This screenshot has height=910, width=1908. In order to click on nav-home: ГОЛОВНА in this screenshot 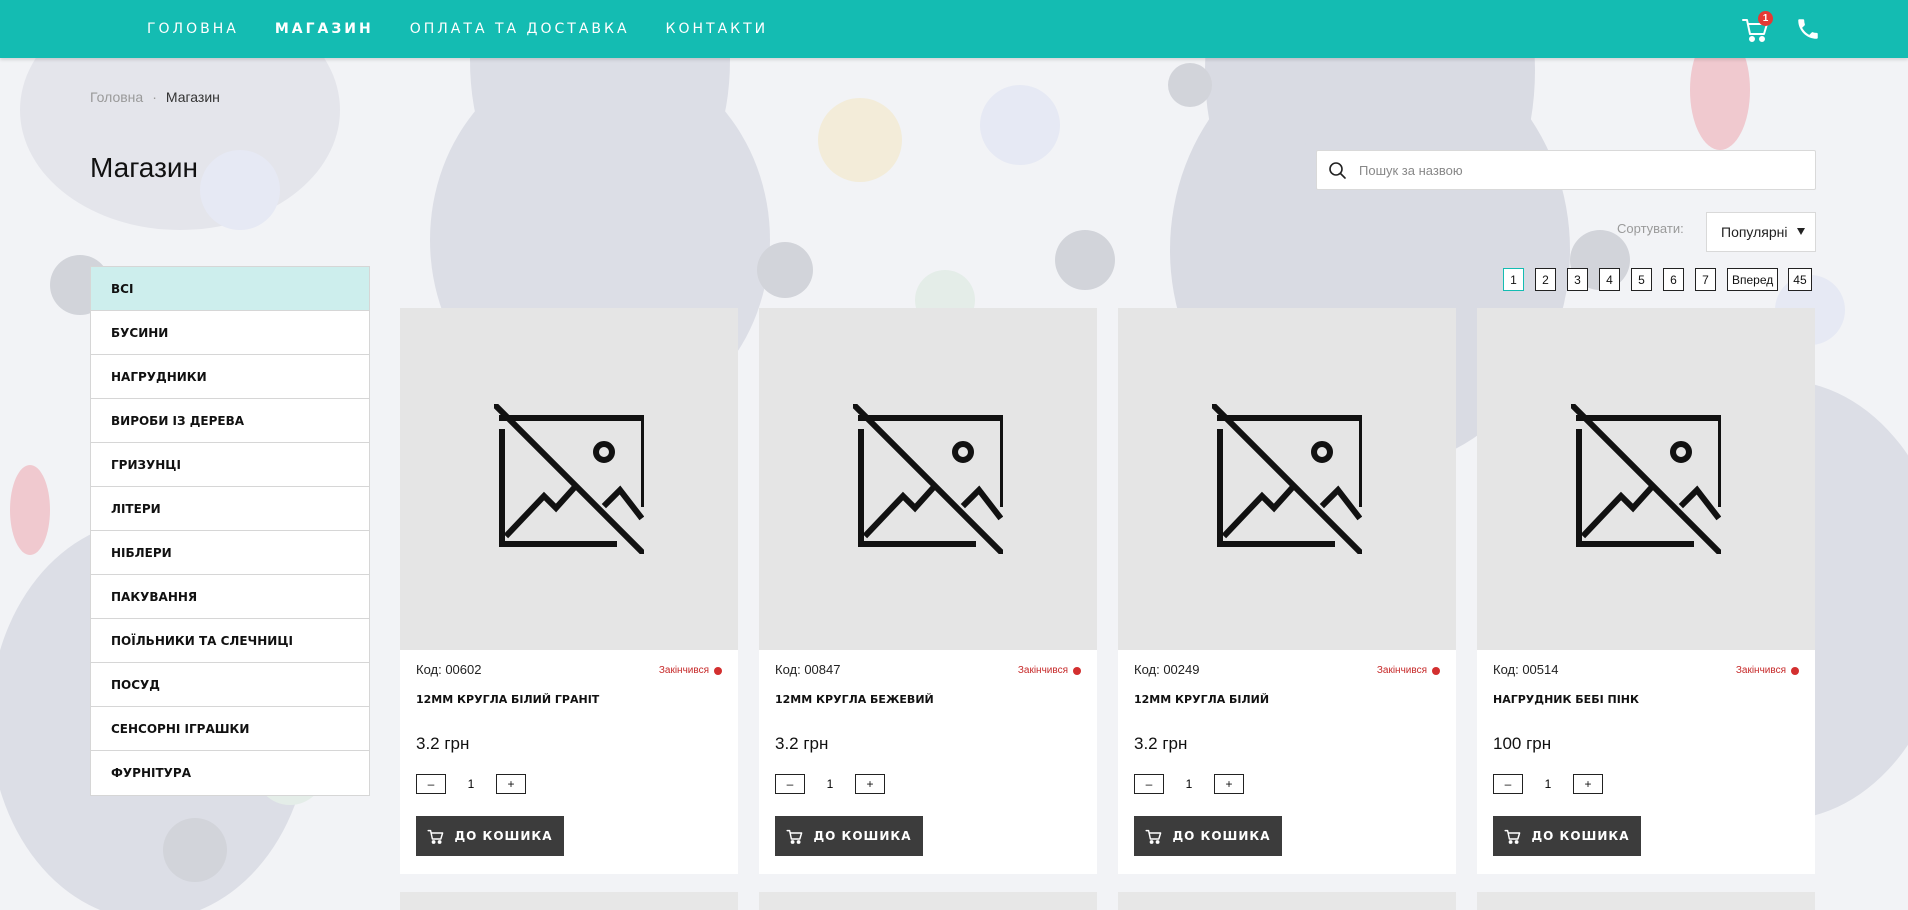, I will do `click(193, 29)`.